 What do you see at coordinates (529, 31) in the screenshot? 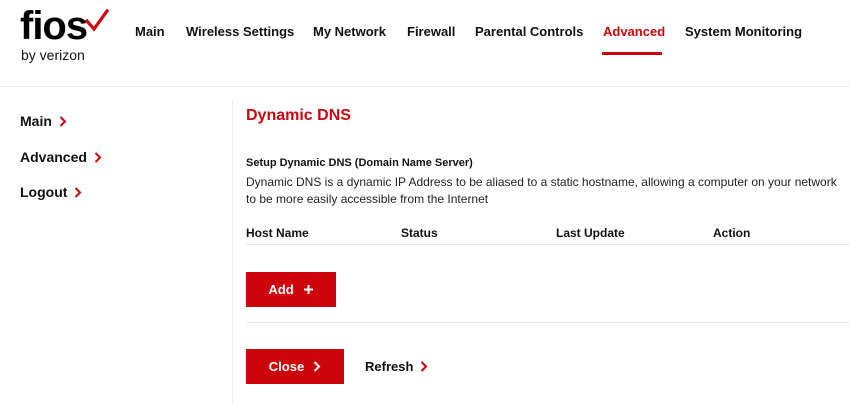
I see `nav-parental-controls: Parental Controls` at bounding box center [529, 31].